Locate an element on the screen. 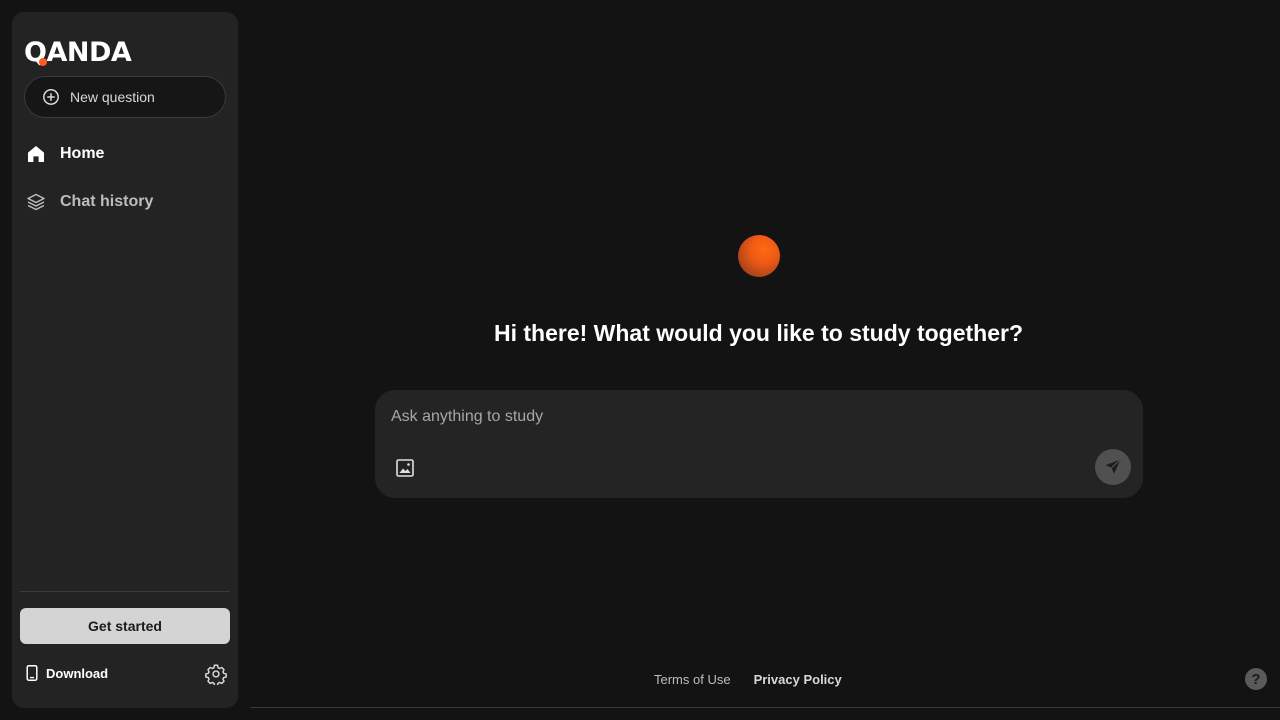 The image size is (1280, 720). help-button: ? is located at coordinates (1256, 679).